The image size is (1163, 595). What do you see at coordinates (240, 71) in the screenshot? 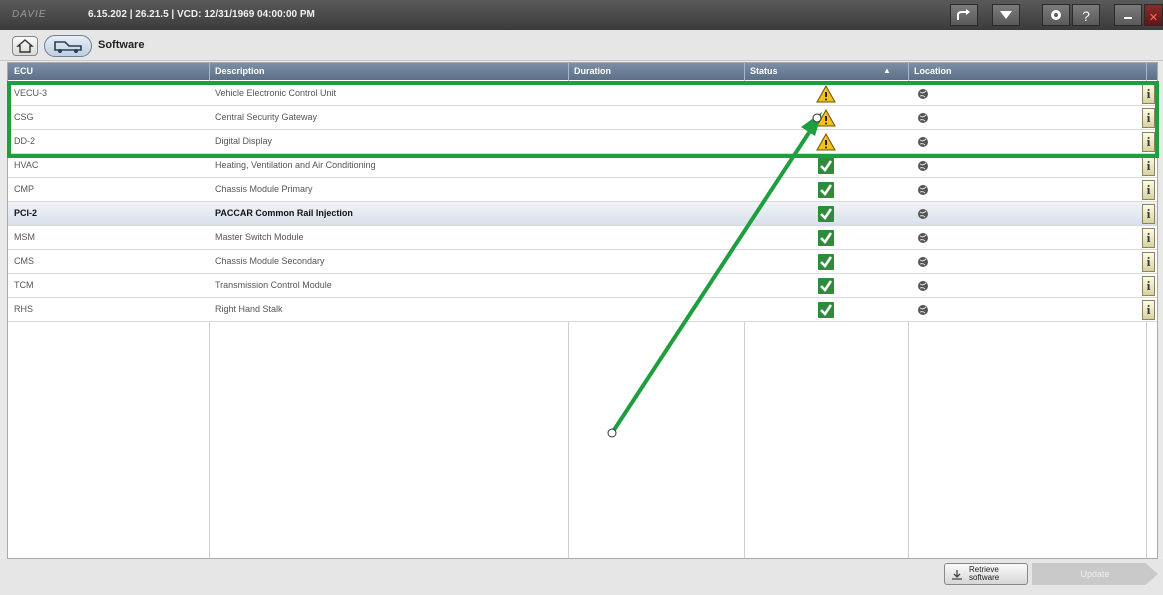
I see `column-header-description: Description` at bounding box center [240, 71].